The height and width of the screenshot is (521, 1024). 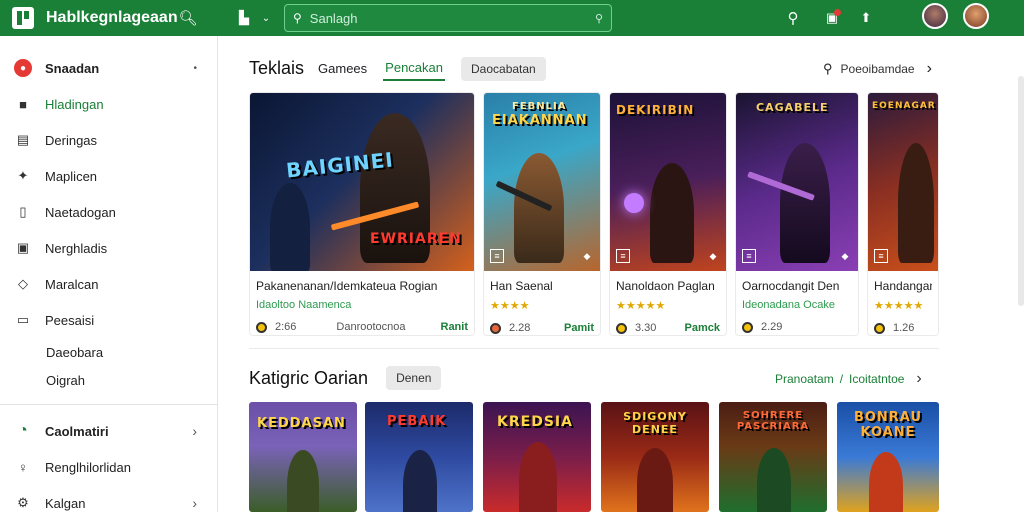 What do you see at coordinates (599, 18) in the screenshot?
I see `mic-icon: ⚲` at bounding box center [599, 18].